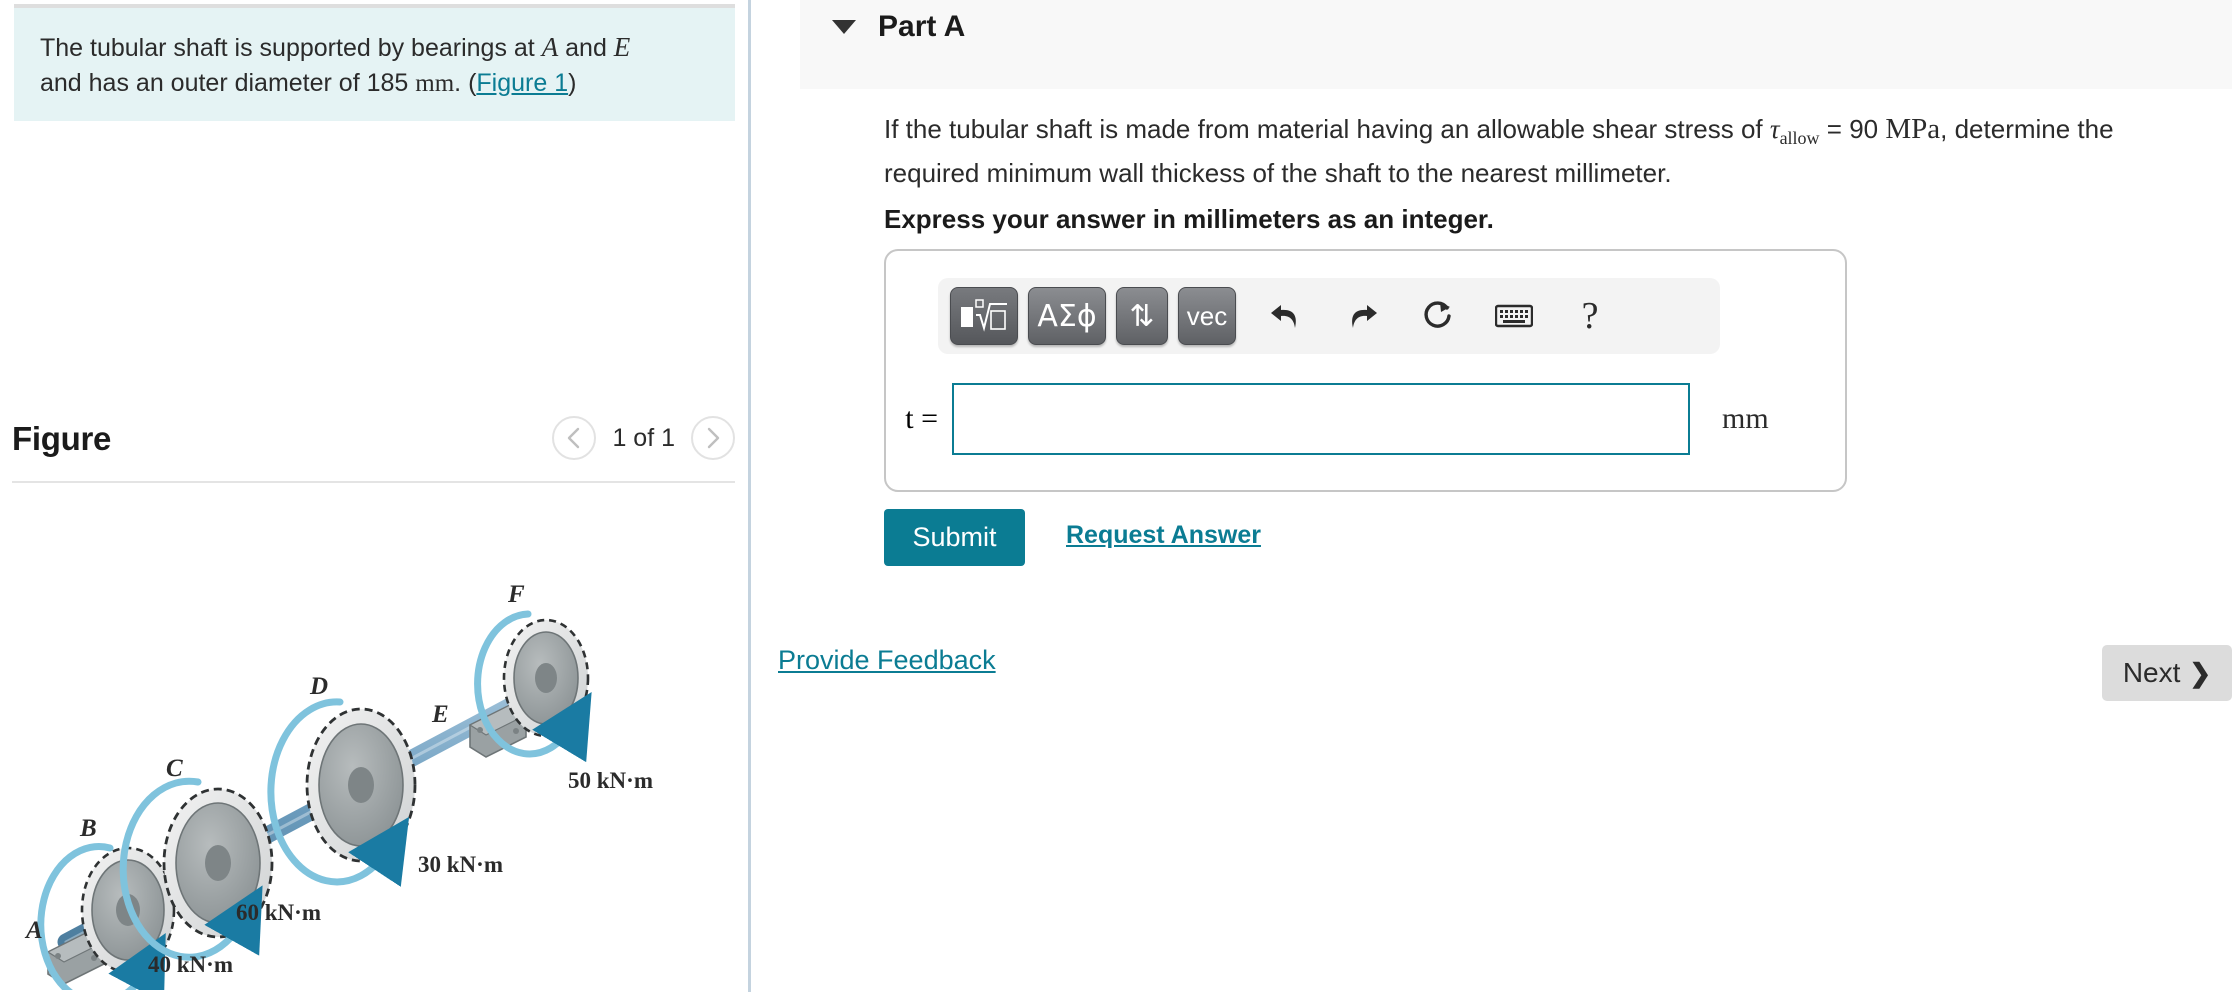 This screenshot has height=992, width=2232. I want to click on greek-symbols-button: ΑΣϕ, so click(1067, 316).